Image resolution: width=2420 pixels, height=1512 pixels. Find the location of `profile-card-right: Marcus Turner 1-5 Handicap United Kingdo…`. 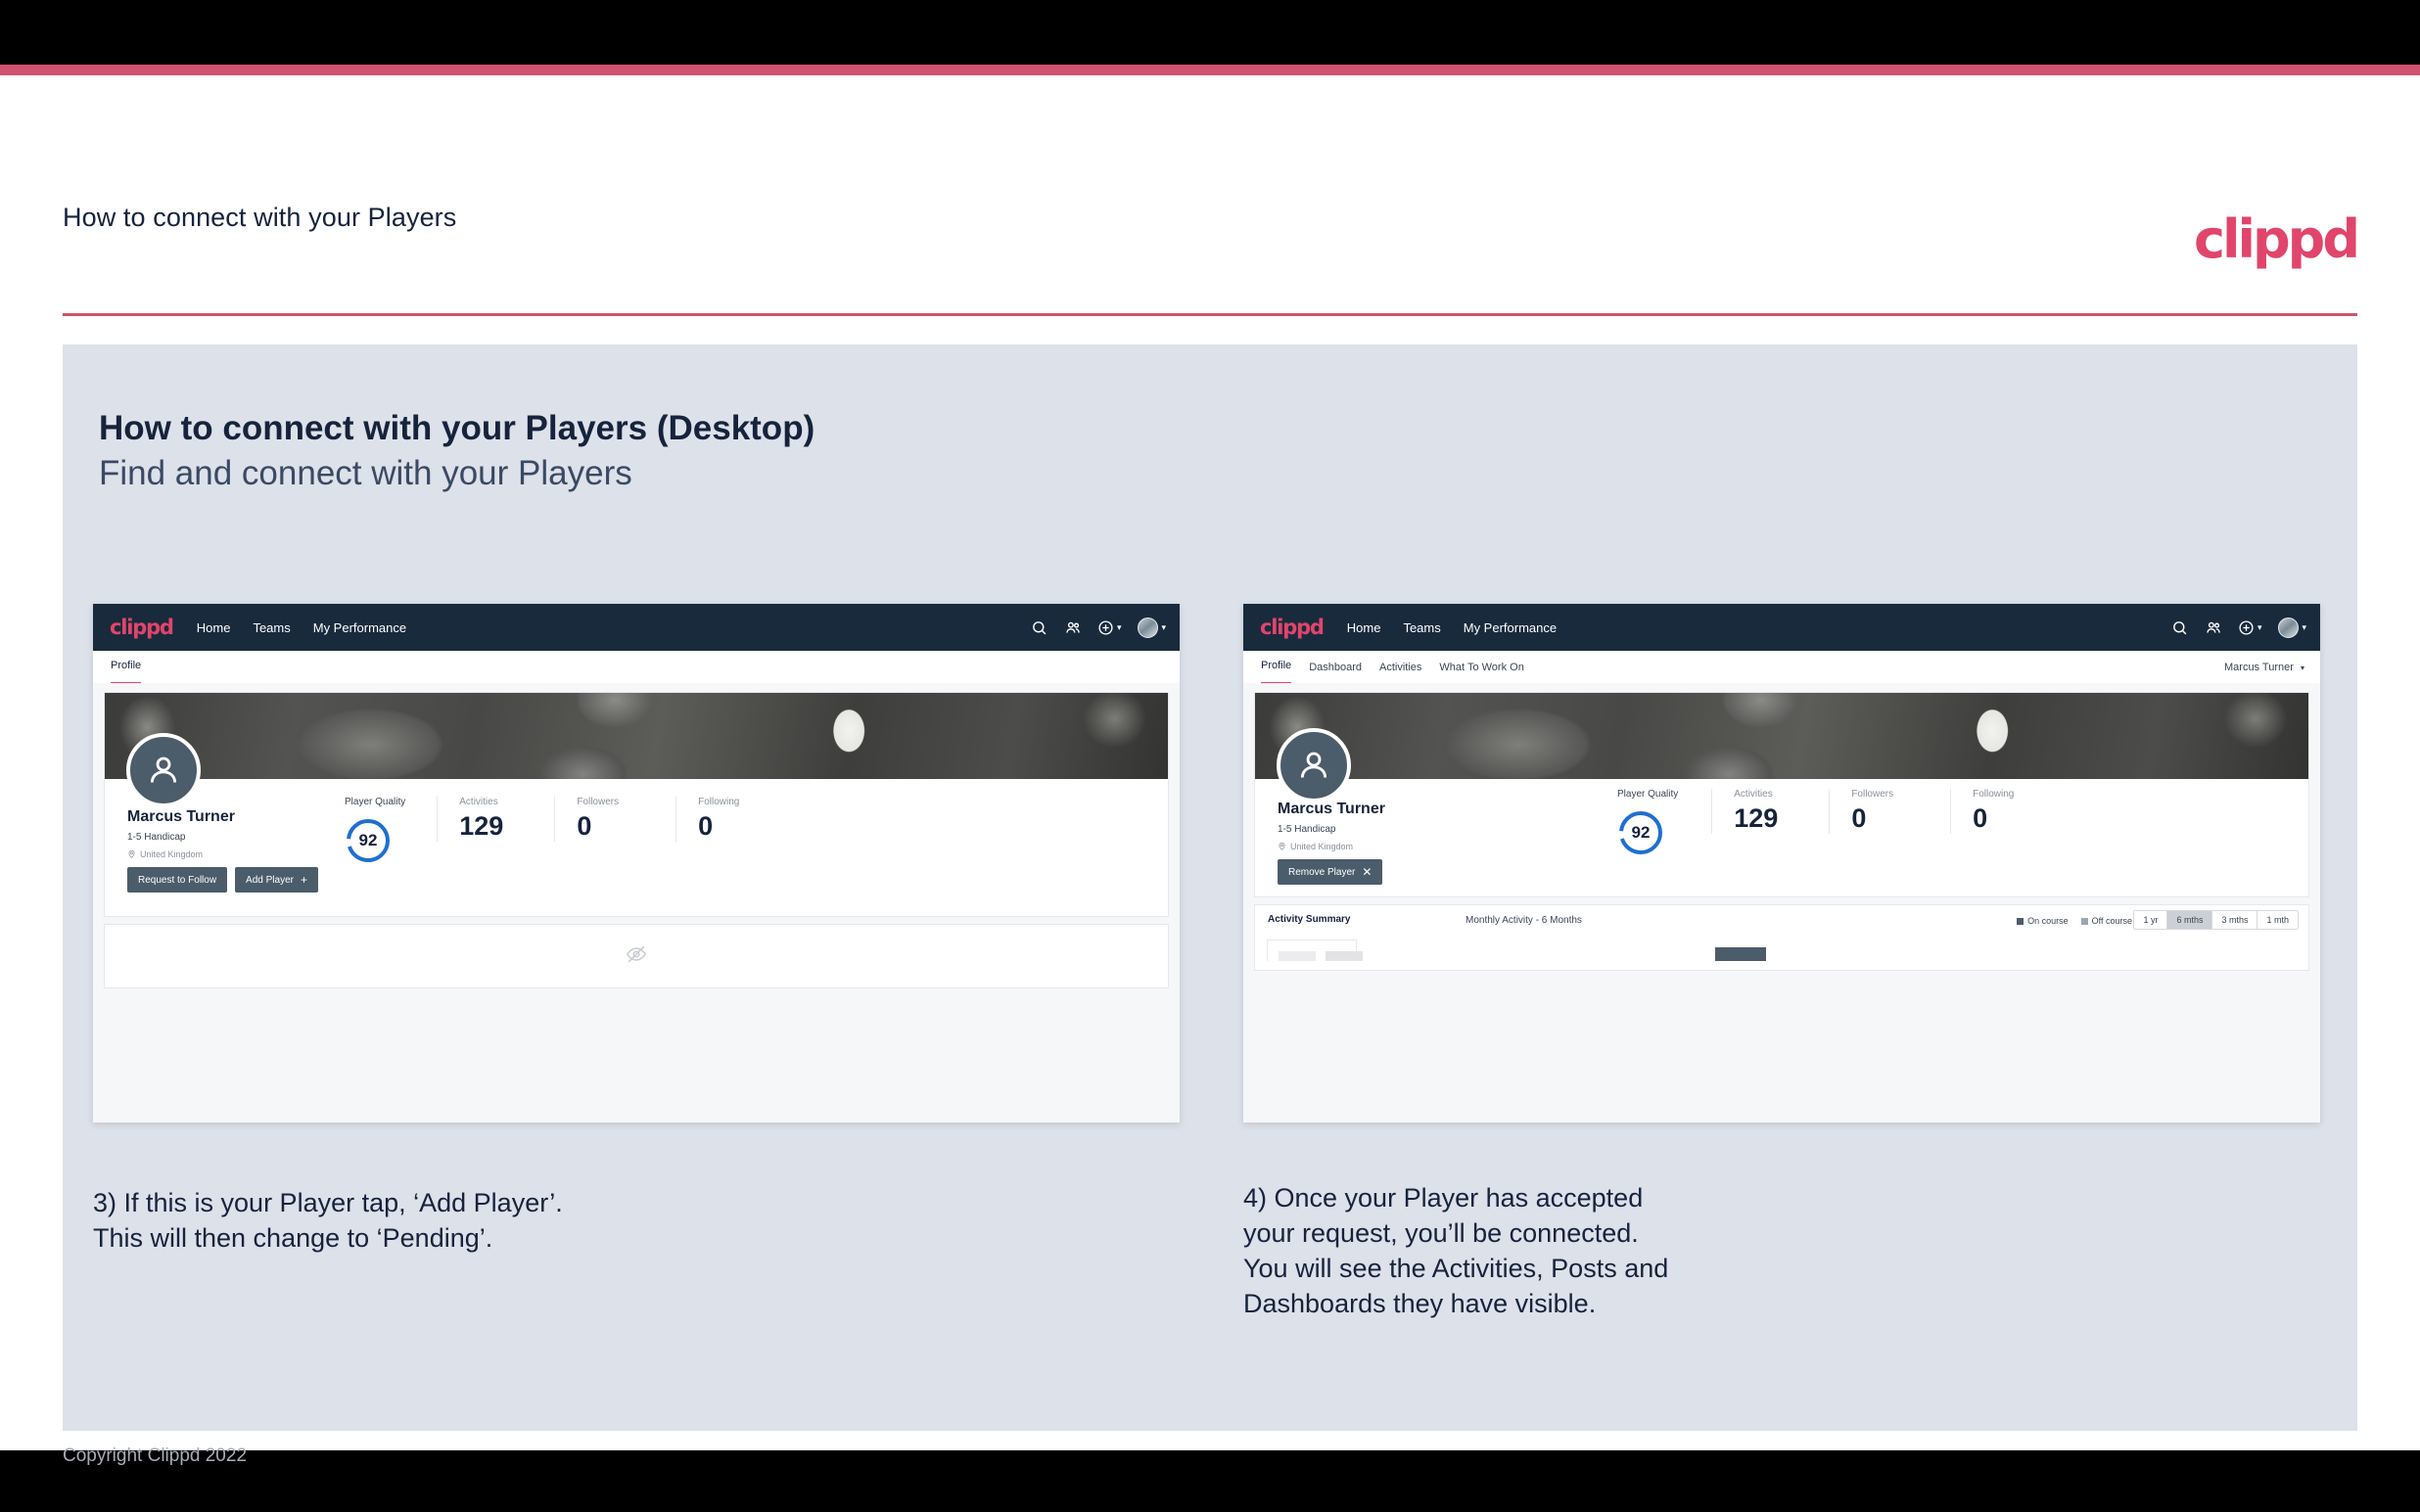

profile-card-right: Marcus Turner 1-5 Handicap United Kingdo… is located at coordinates (1781, 794).